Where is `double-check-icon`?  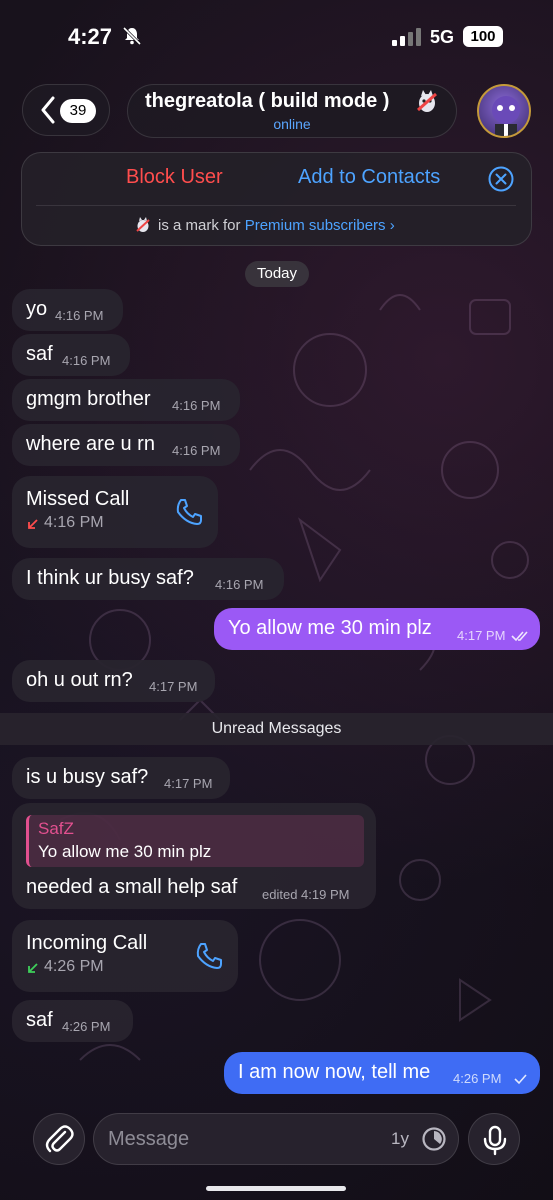 double-check-icon is located at coordinates (519, 636).